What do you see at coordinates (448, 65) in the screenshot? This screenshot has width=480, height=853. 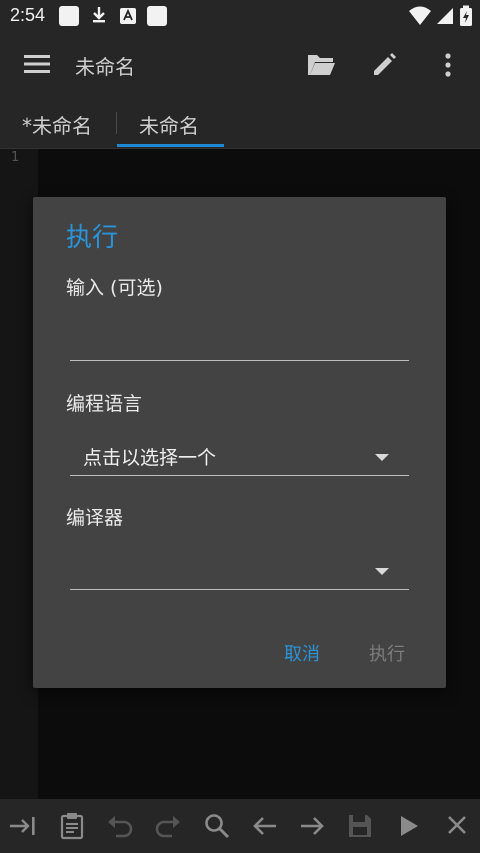 I see `more-vert-icon` at bounding box center [448, 65].